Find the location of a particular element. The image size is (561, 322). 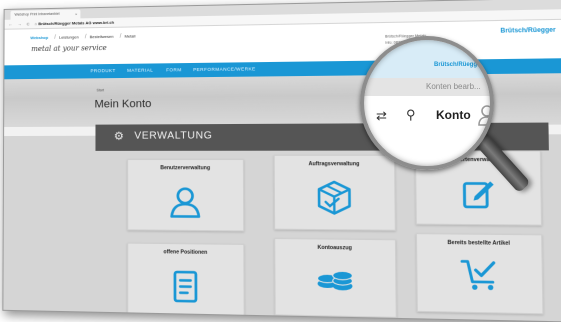

card-title: Benutzerverwaltung is located at coordinates (185, 168).